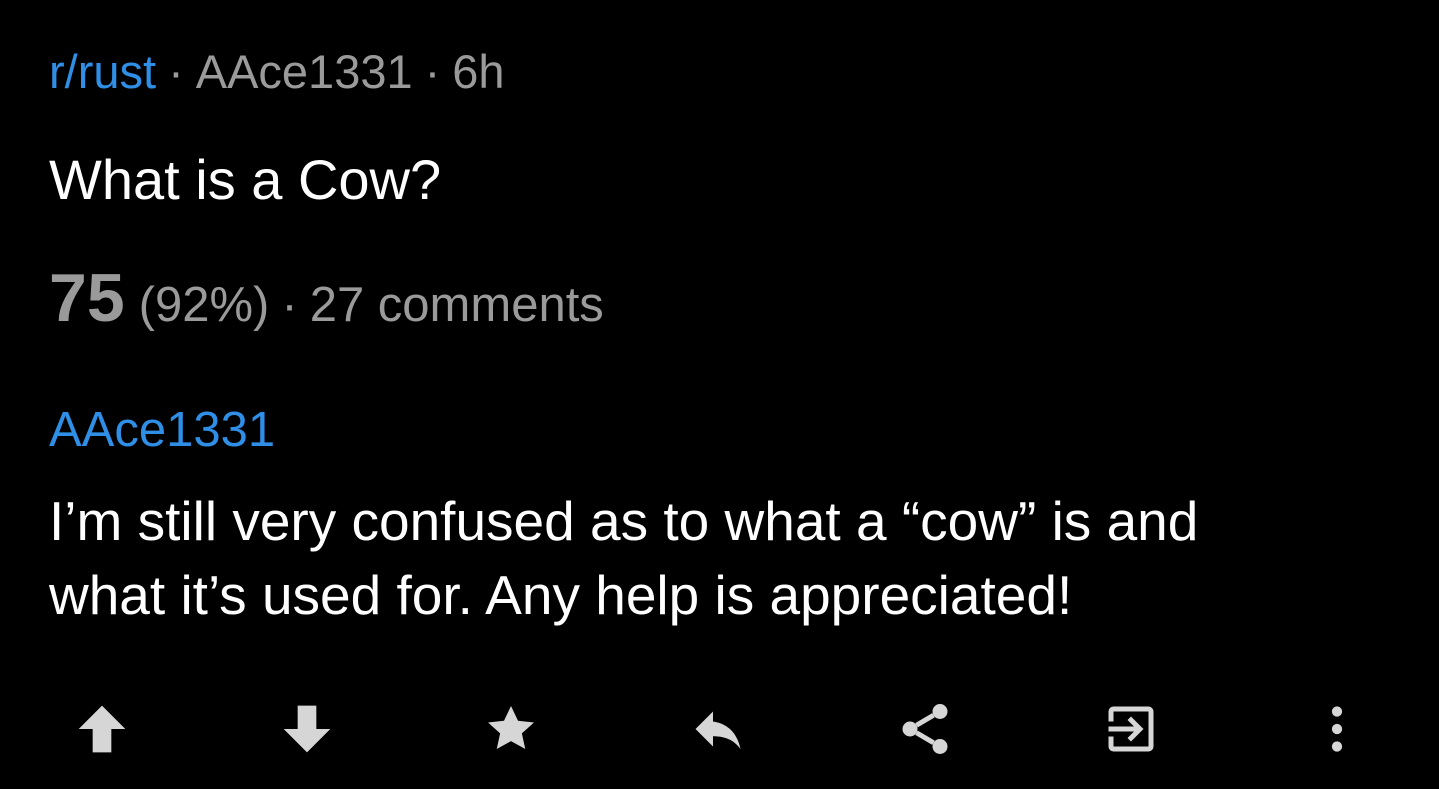 This screenshot has width=1439, height=789. I want to click on post-meta: r/rust · AAce1331 · 6h, so click(277, 72).